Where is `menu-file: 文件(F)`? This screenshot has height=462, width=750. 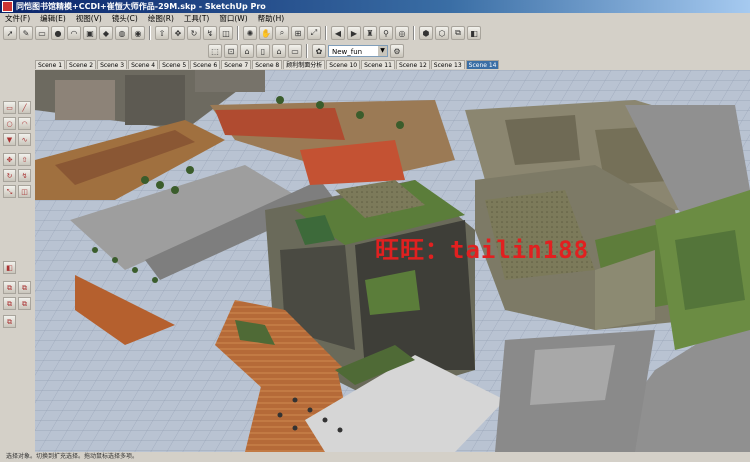 menu-file: 文件(F) is located at coordinates (17, 18).